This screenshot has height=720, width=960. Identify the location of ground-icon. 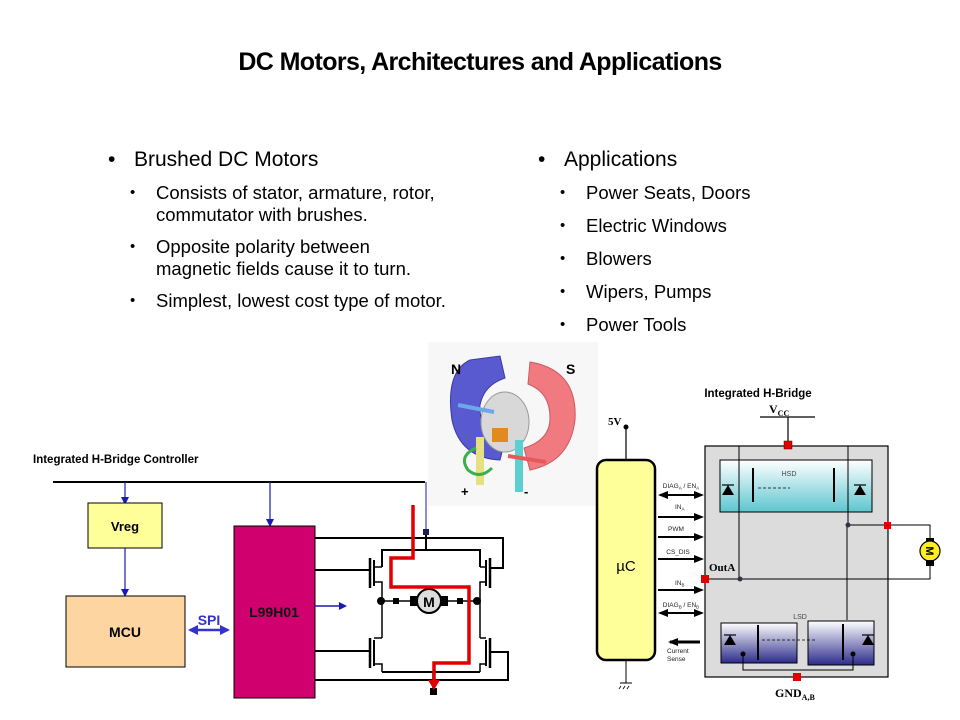
(624, 687).